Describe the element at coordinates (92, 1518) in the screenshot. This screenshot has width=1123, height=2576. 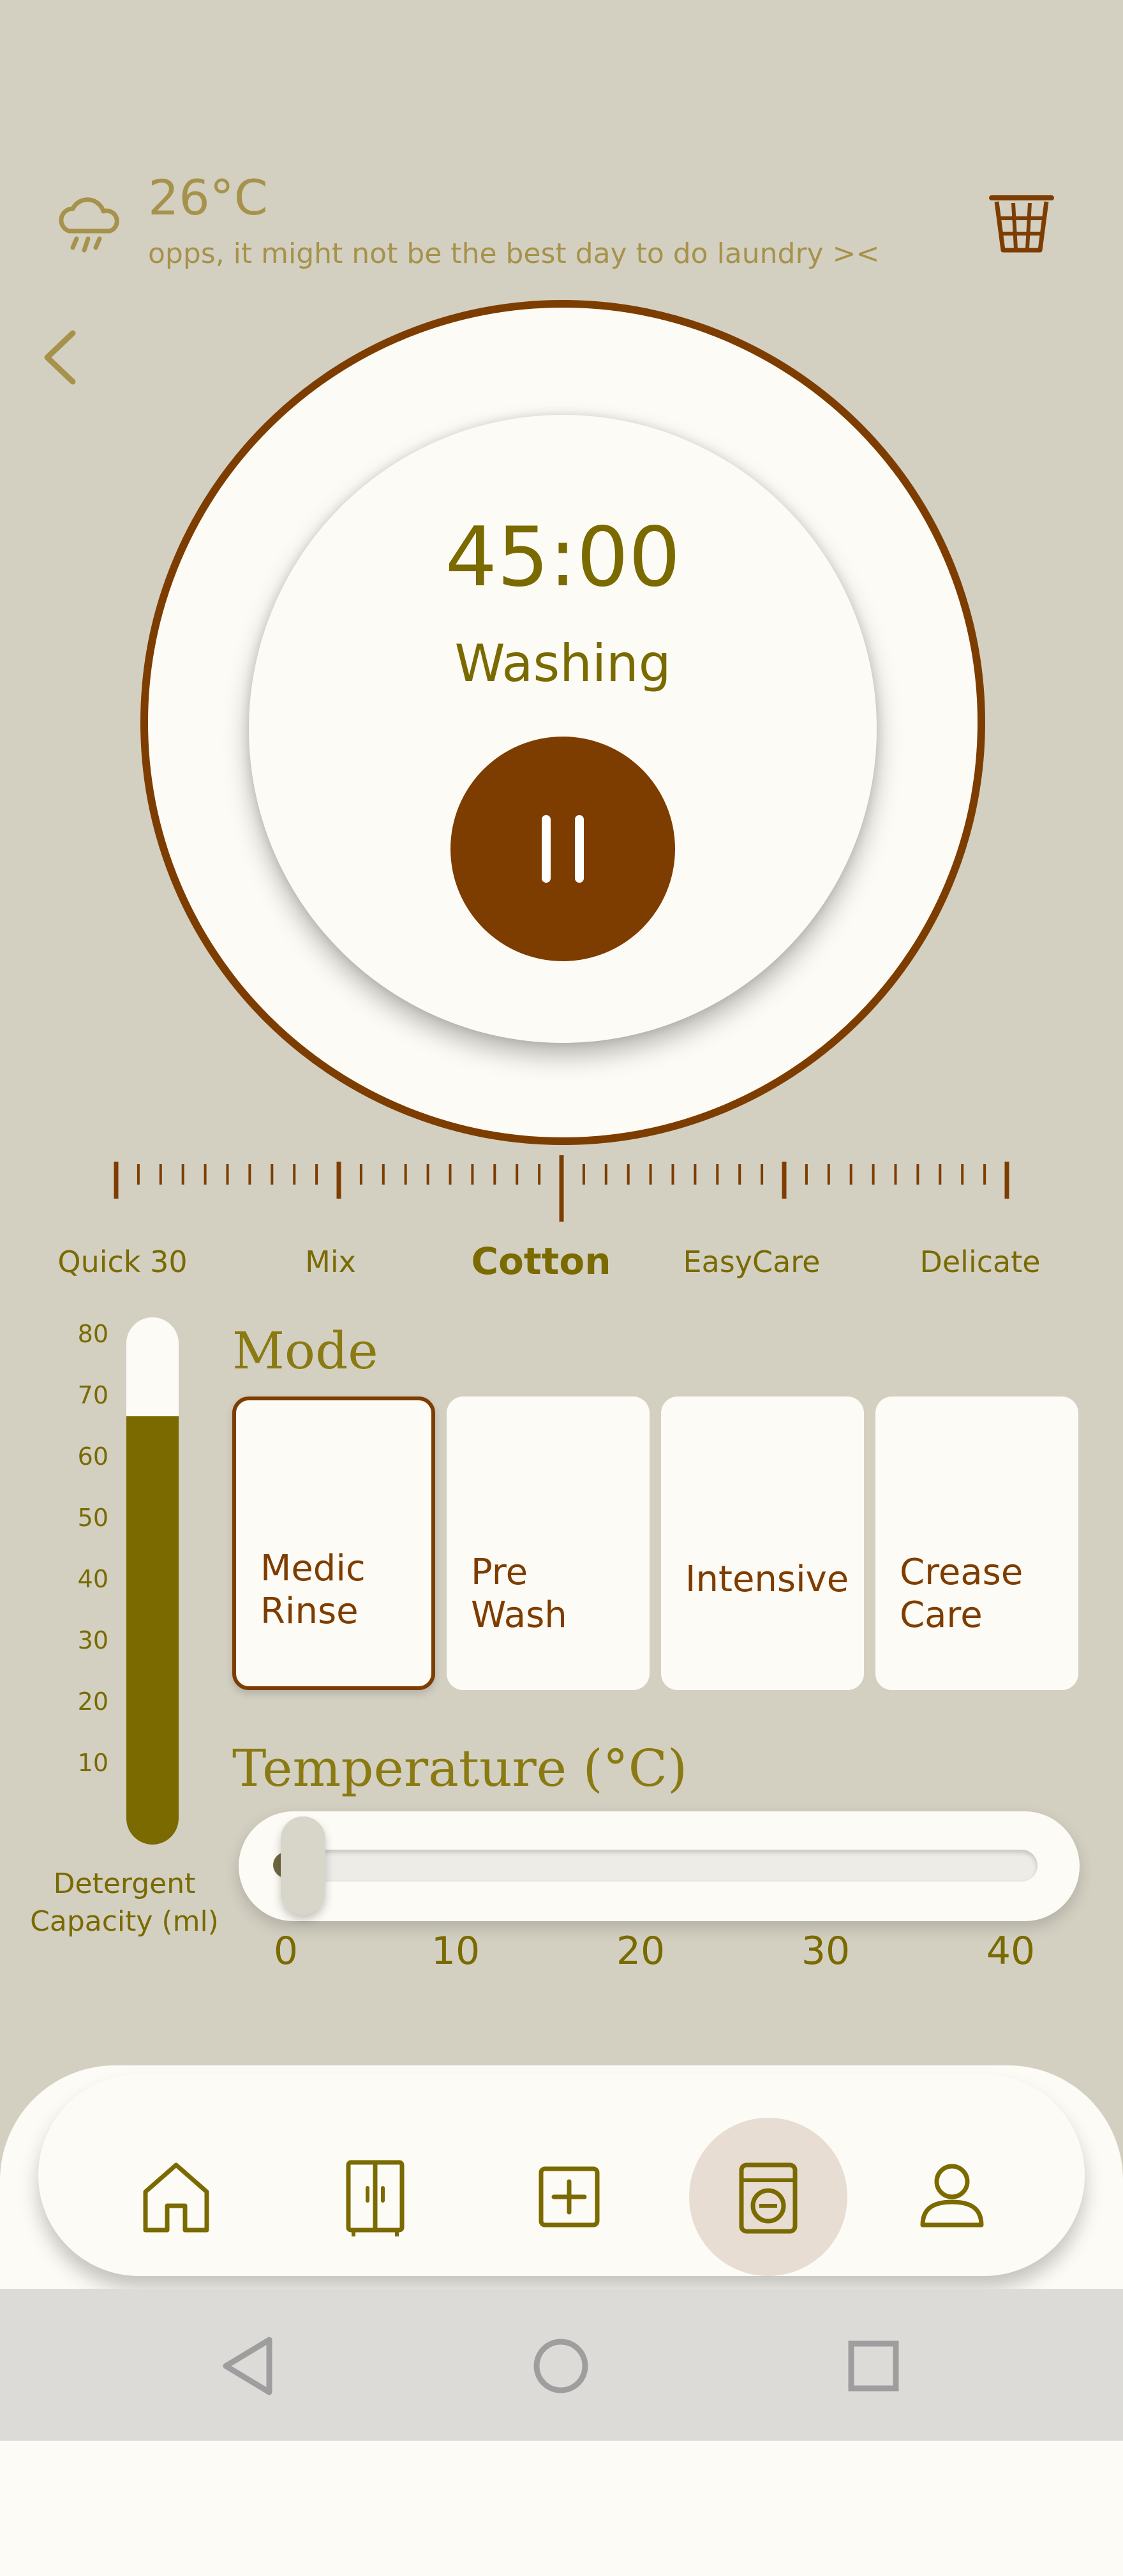
I see `detergent-scale-label: 50` at that location.